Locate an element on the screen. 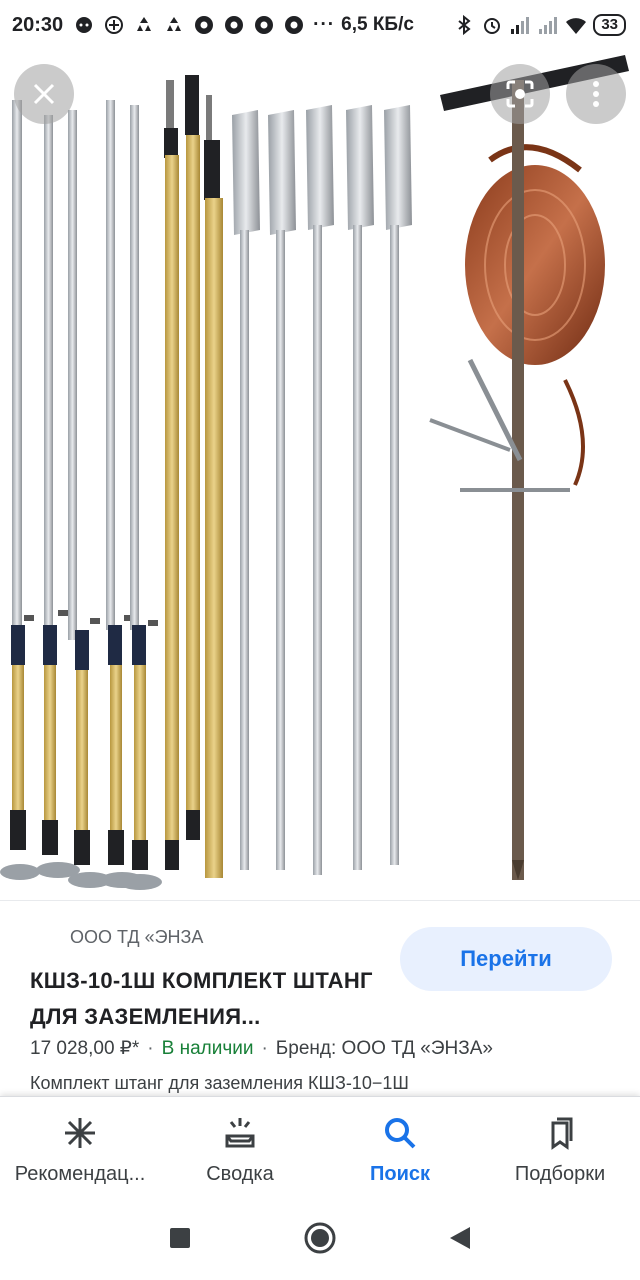 The image size is (640, 1280). location-icon is located at coordinates (114, 25).